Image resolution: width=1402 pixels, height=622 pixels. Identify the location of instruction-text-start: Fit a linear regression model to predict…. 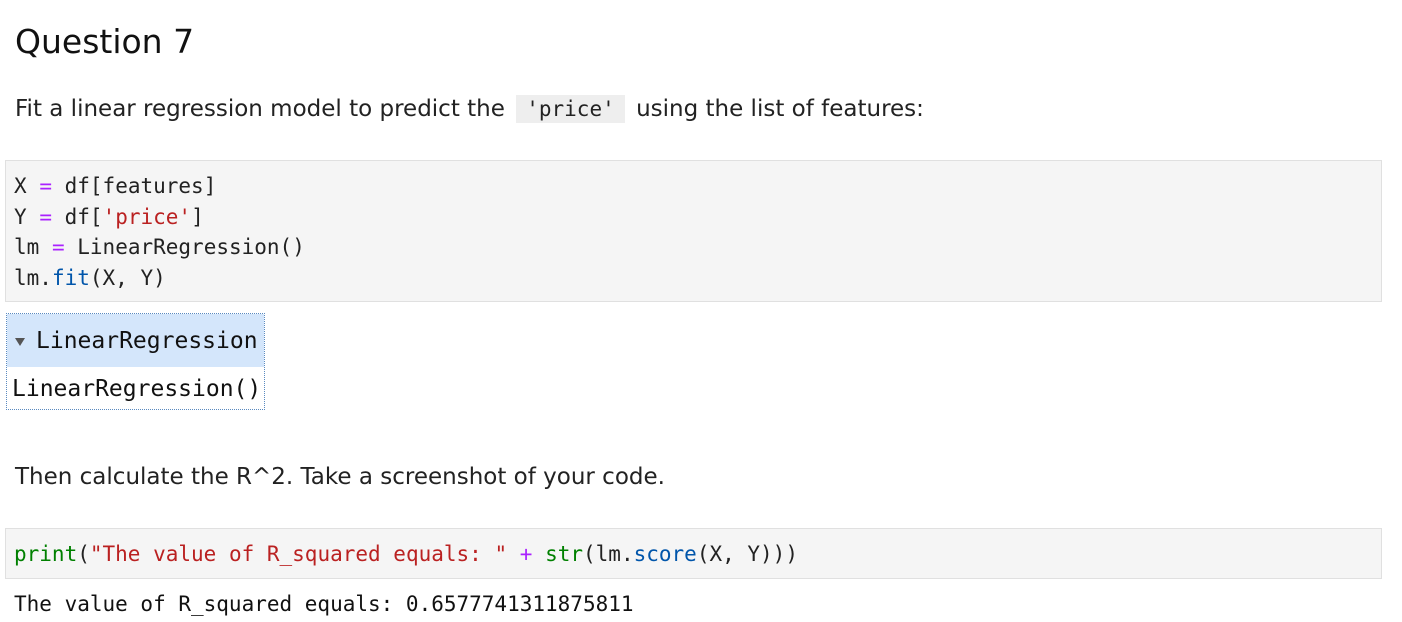
(260, 109).